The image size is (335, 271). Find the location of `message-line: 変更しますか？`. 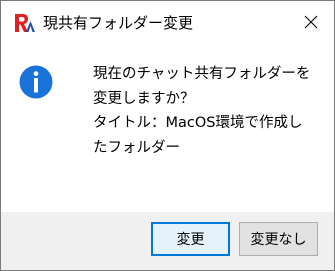

message-line: 変更しますか？ is located at coordinates (144, 98).